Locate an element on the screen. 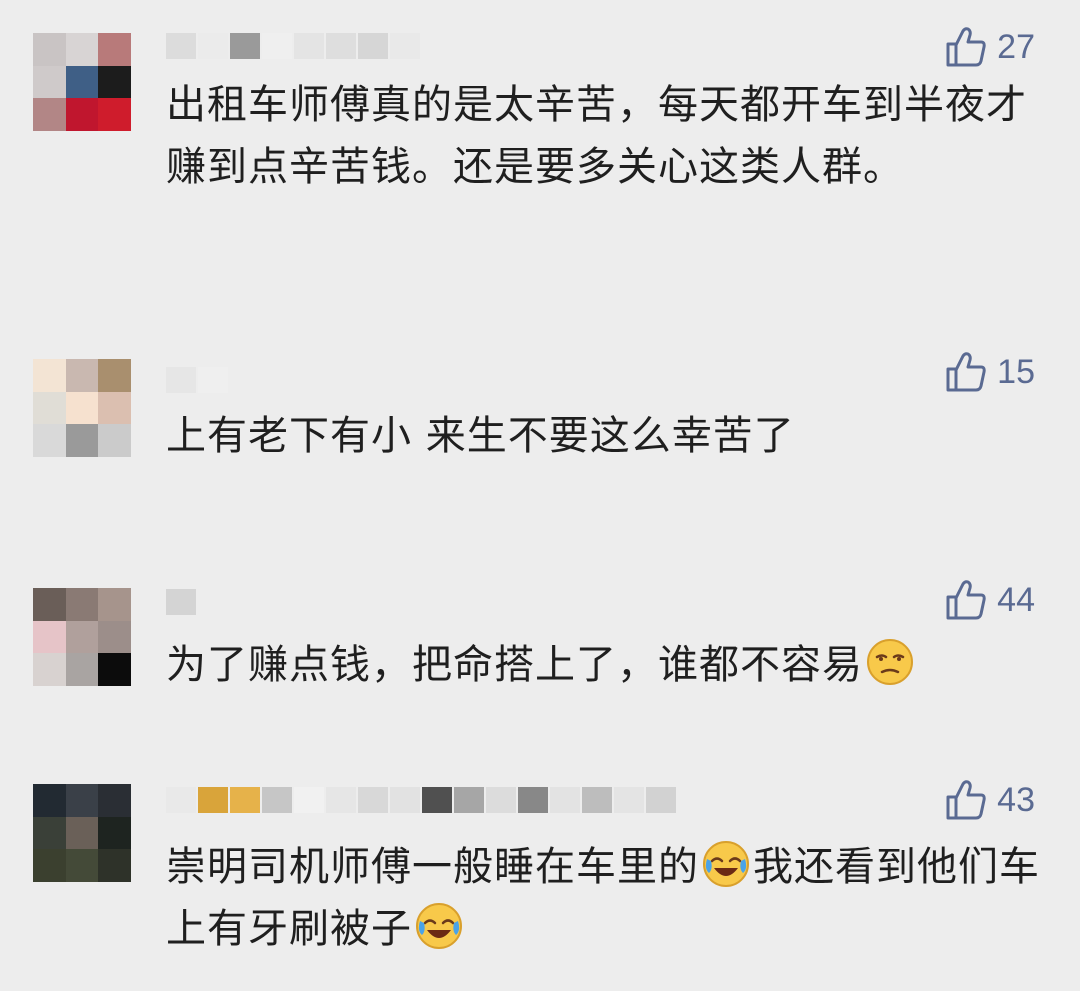  like-button: 27 is located at coordinates (990, 47).